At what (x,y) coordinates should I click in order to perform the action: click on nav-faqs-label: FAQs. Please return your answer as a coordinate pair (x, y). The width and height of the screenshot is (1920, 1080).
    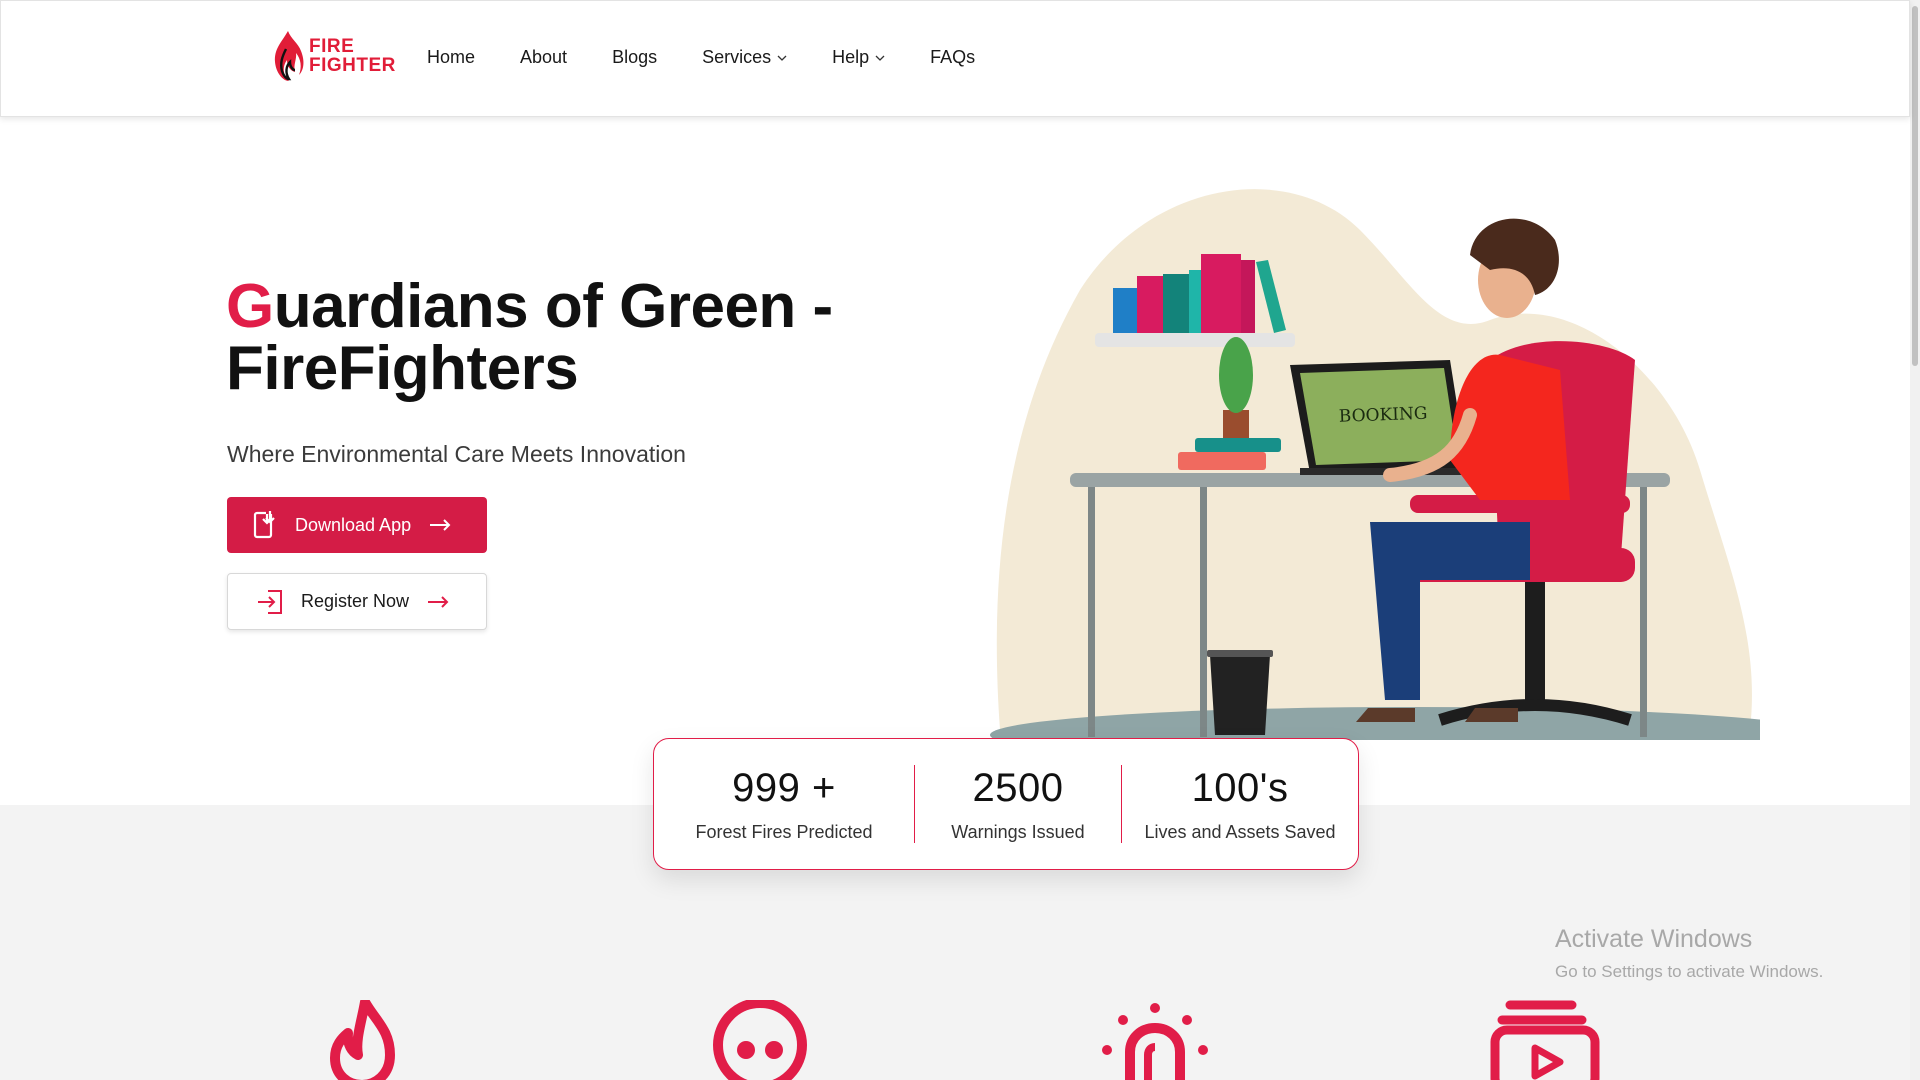
    Looking at the image, I should click on (953, 57).